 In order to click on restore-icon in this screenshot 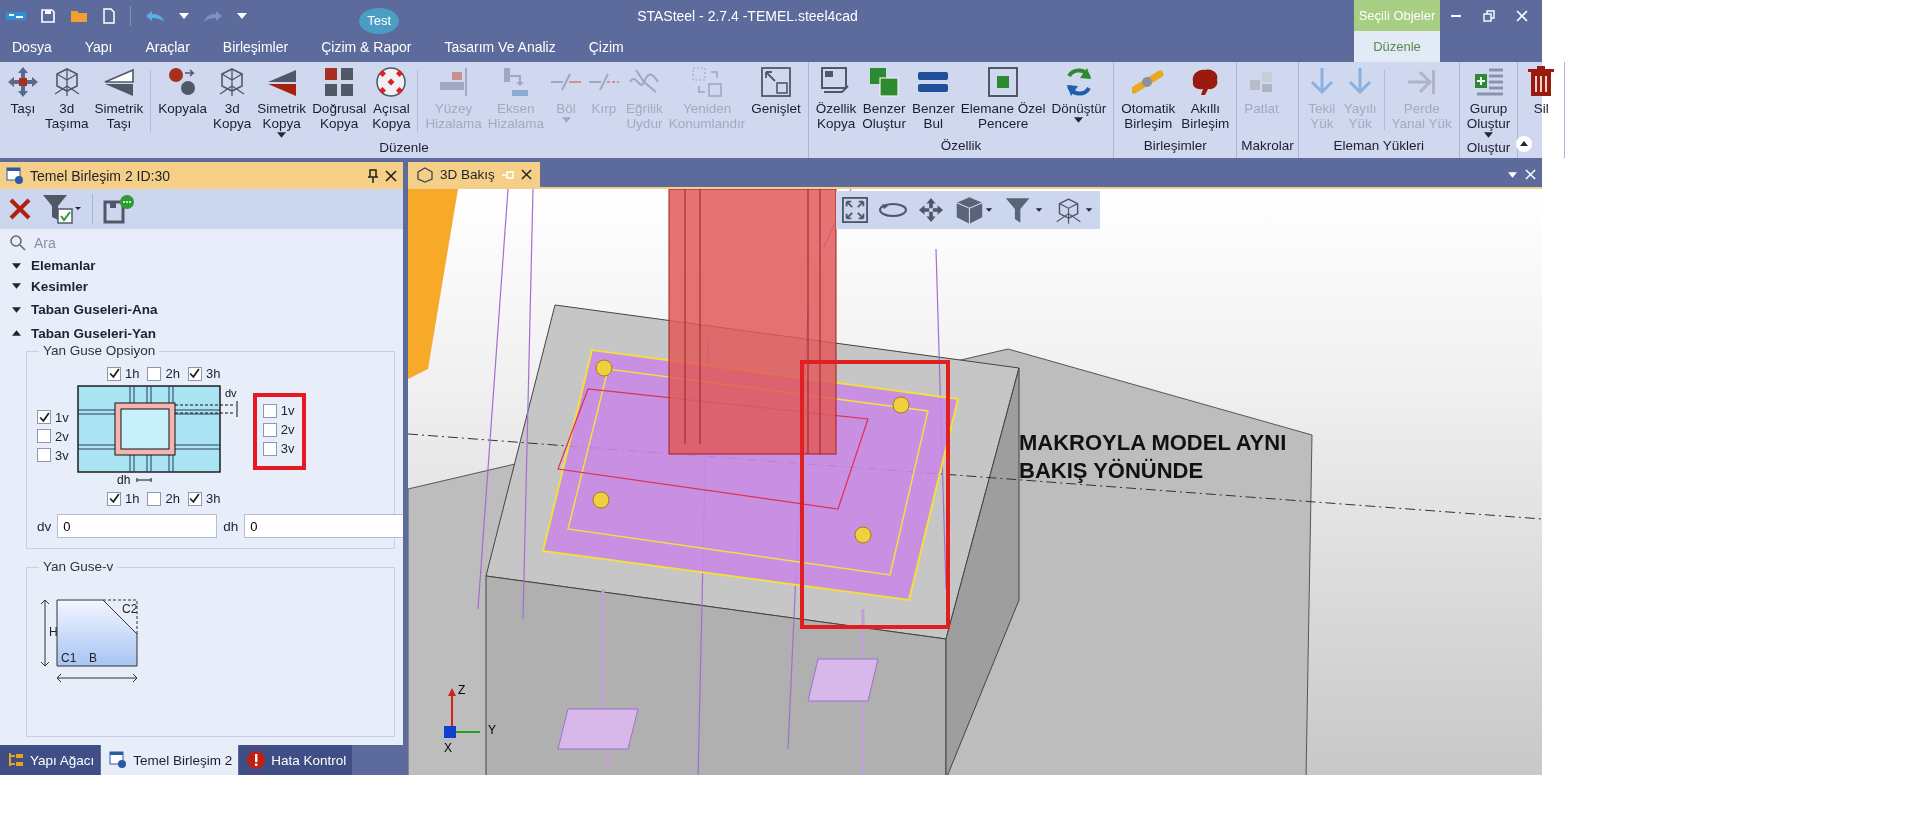, I will do `click(1489, 15)`.